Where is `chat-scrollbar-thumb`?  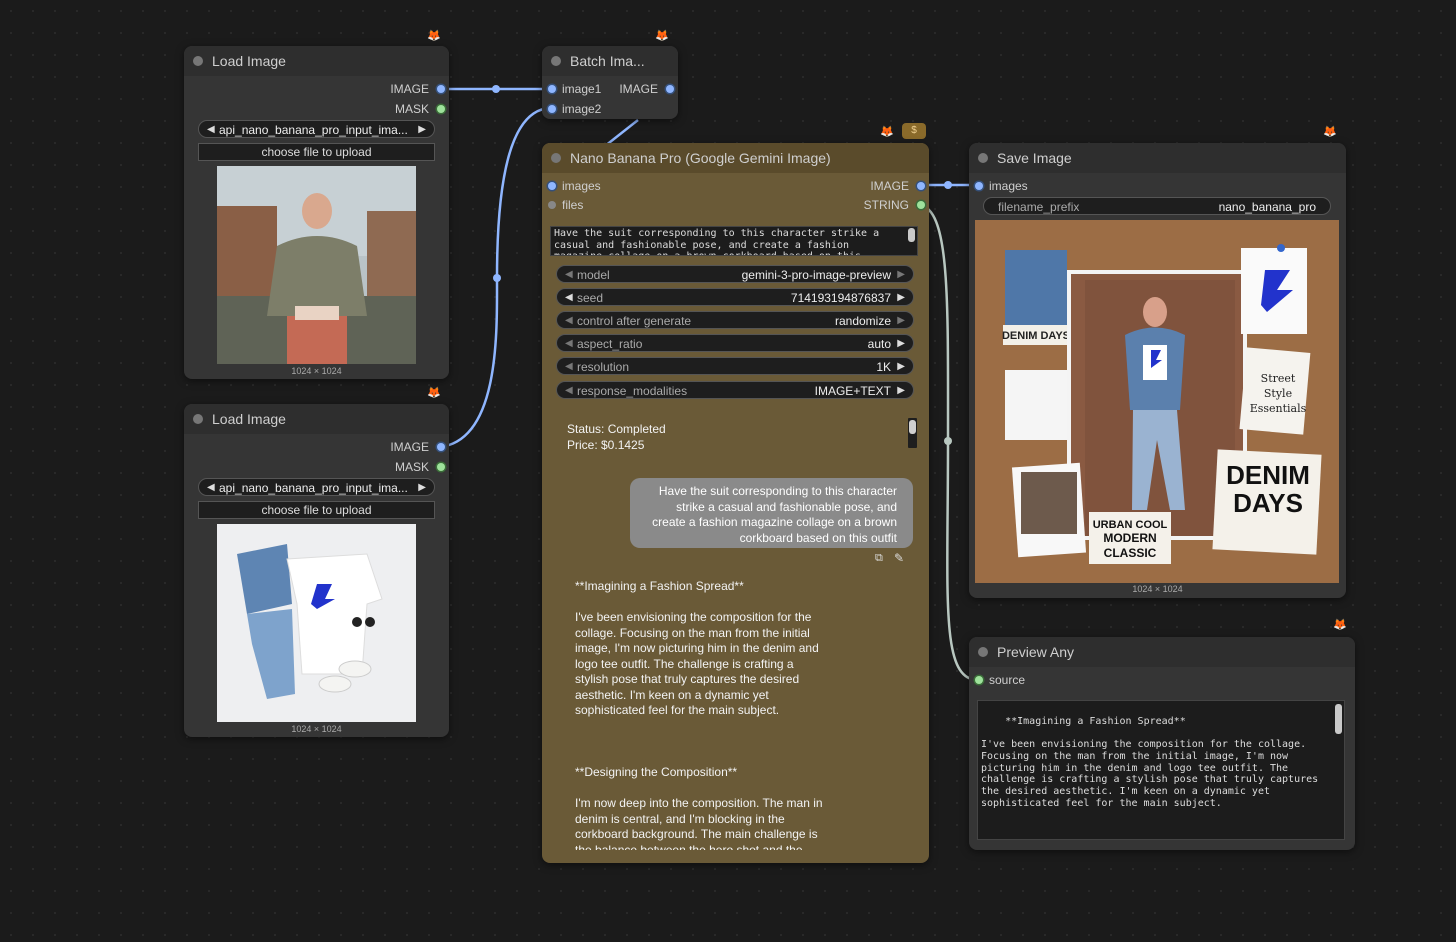 chat-scrollbar-thumb is located at coordinates (912, 427).